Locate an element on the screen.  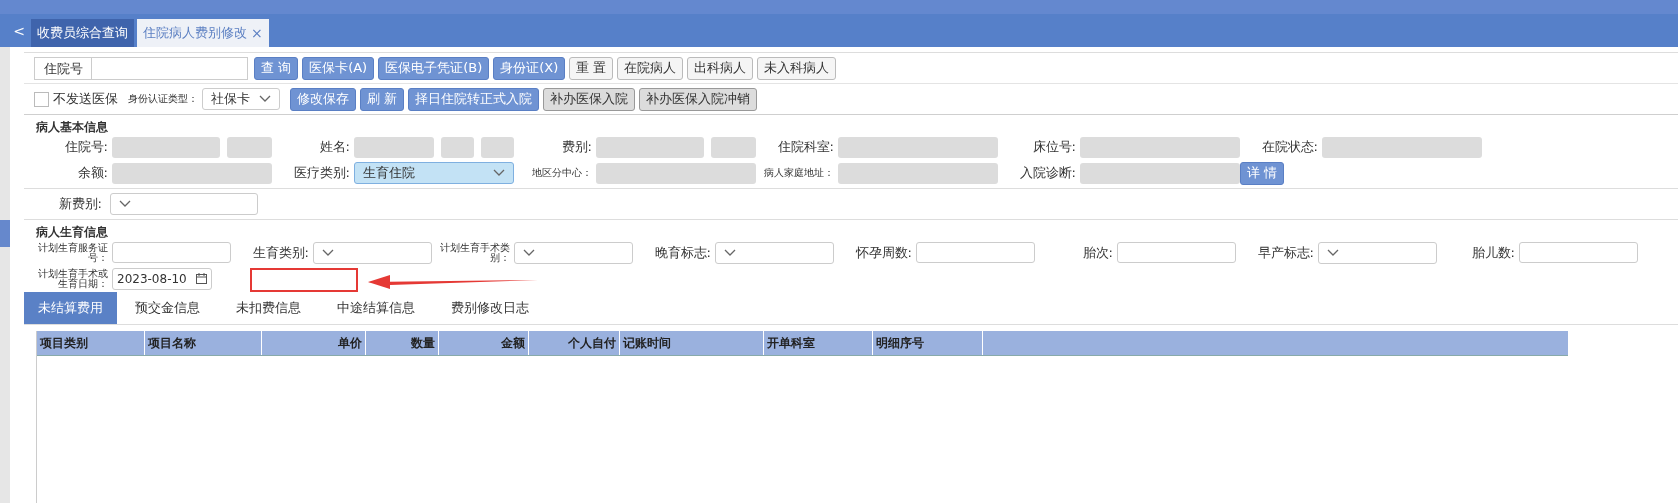
toolbar-button: 未入科病人 is located at coordinates (797, 68).